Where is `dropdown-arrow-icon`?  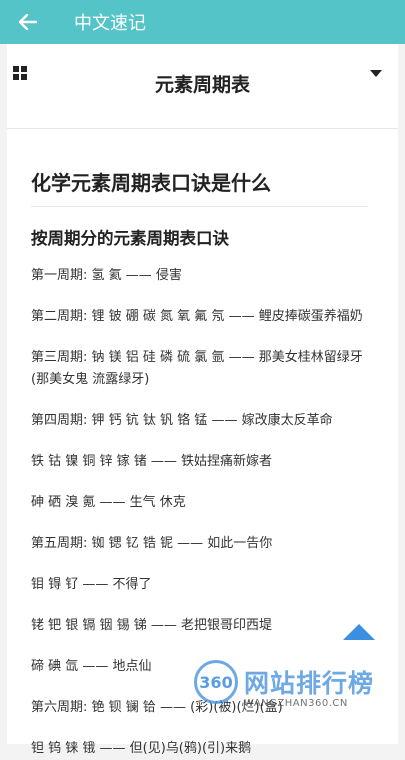
dropdown-arrow-icon is located at coordinates (376, 73).